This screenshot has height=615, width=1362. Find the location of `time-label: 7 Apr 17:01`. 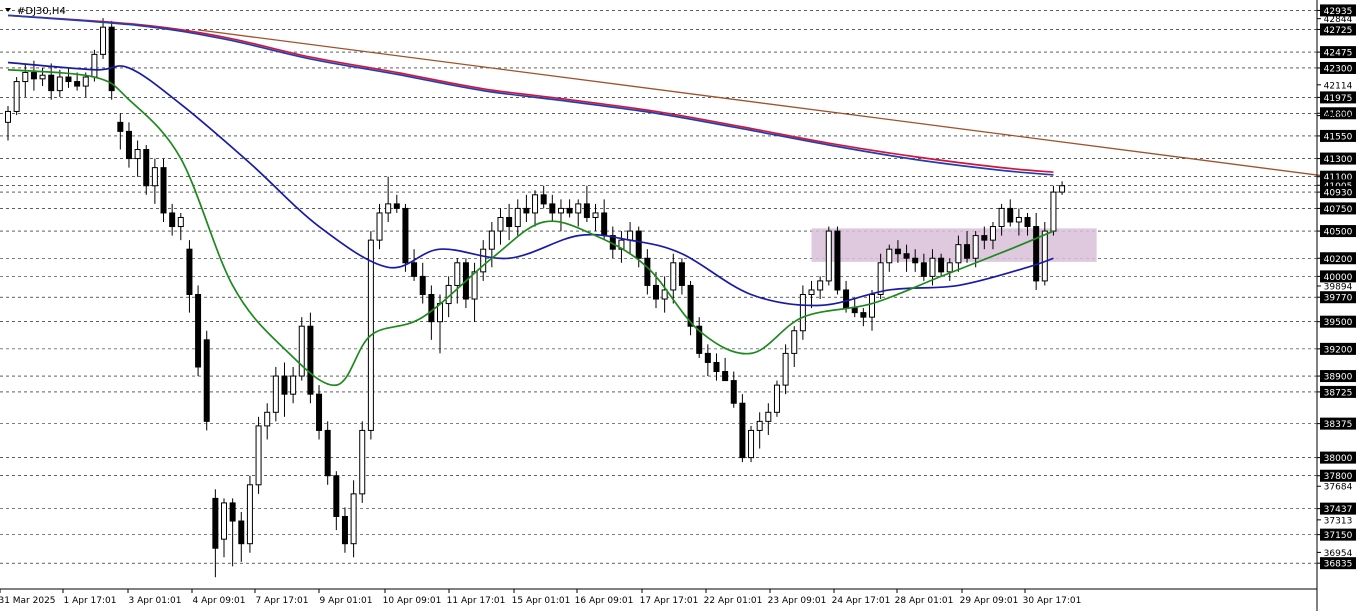

time-label: 7 Apr 17:01 is located at coordinates (282, 601).